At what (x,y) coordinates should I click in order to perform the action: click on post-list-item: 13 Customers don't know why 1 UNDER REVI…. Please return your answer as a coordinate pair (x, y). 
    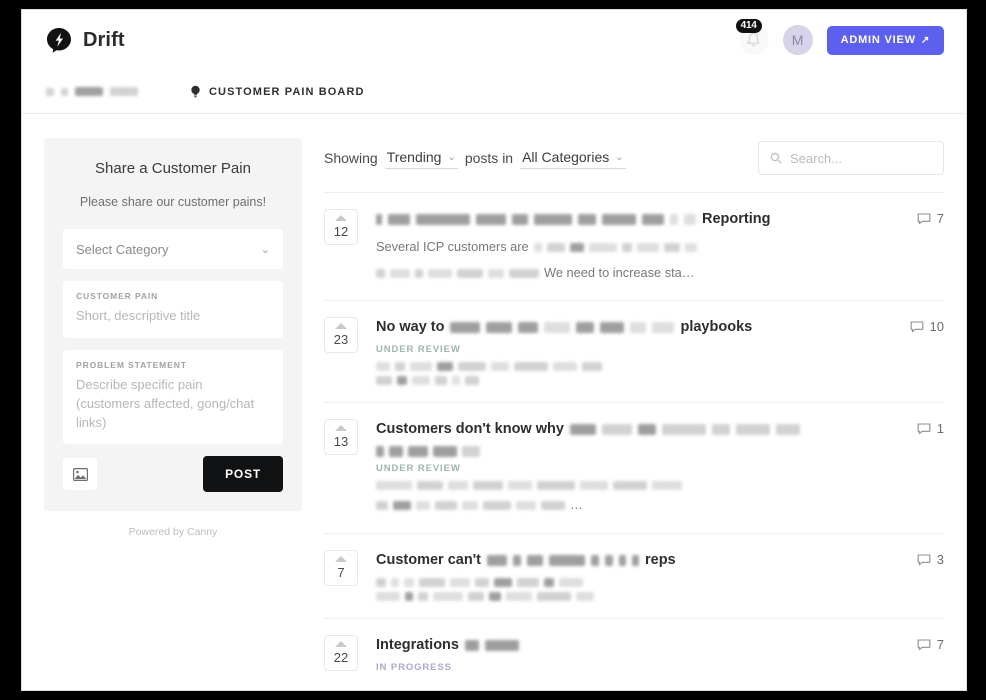
    Looking at the image, I should click on (634, 467).